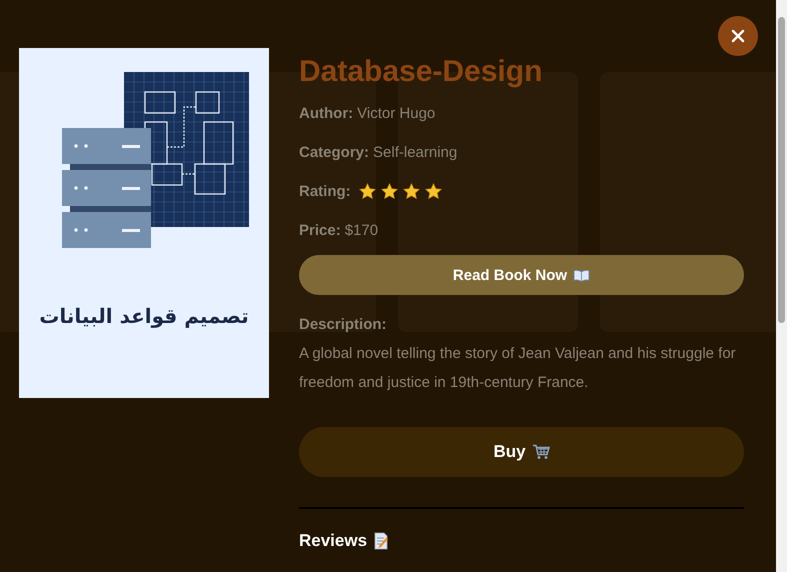 The width and height of the screenshot is (787, 572). I want to click on read-book-button: Read Book Now, so click(521, 275).